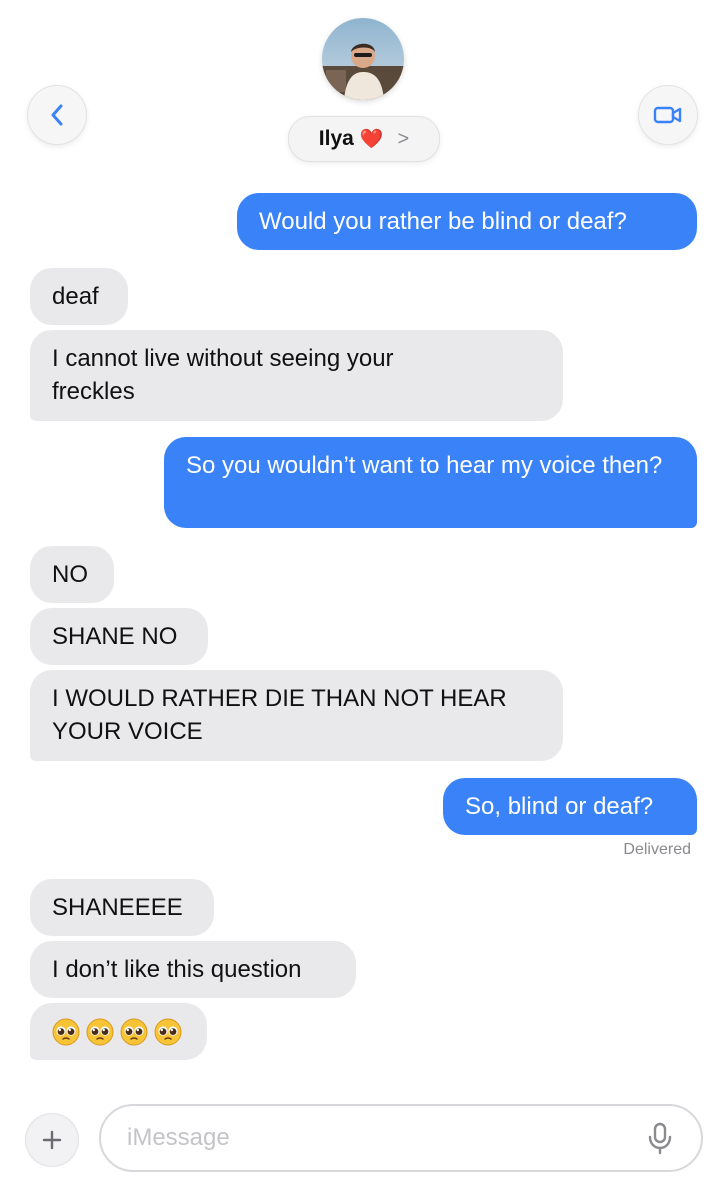 The height and width of the screenshot is (1200, 723). I want to click on imessage-input, so click(373, 1138).